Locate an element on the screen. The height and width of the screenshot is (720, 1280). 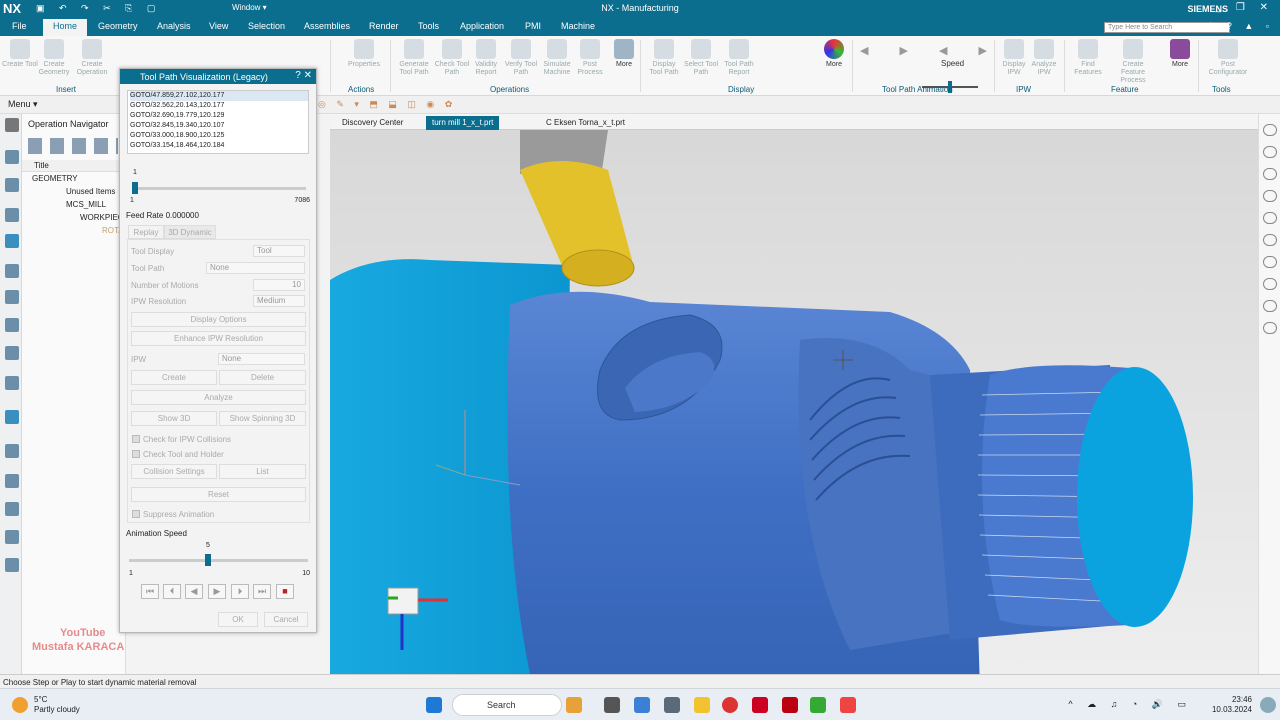
tool-icon is located at coordinates (12, 481).